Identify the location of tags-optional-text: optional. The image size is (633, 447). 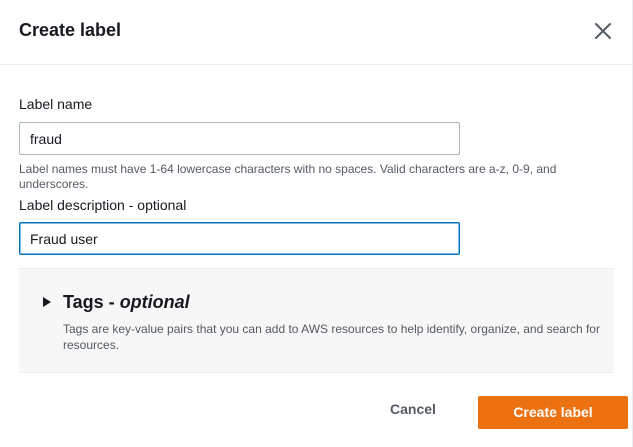
(154, 302).